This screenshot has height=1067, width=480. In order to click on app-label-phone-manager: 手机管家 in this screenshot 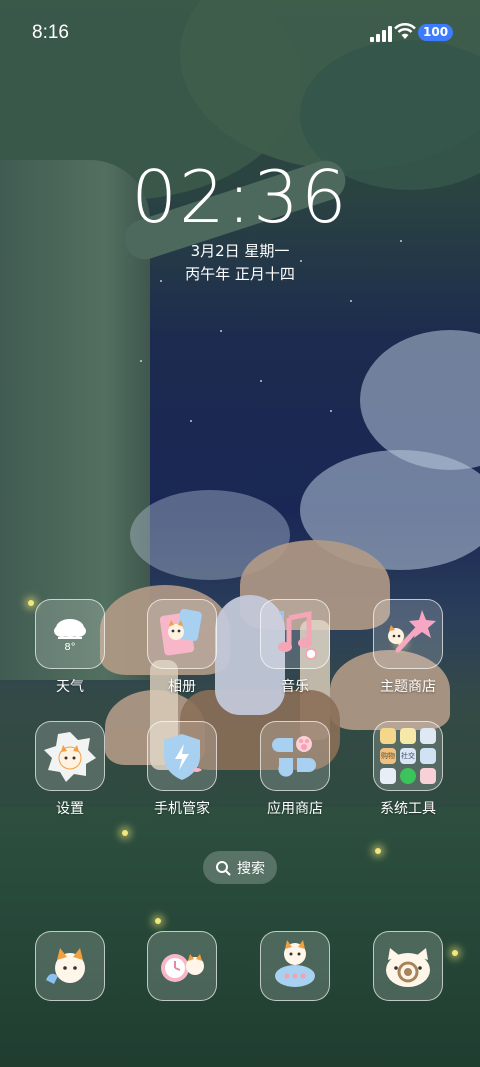, I will do `click(182, 809)`.